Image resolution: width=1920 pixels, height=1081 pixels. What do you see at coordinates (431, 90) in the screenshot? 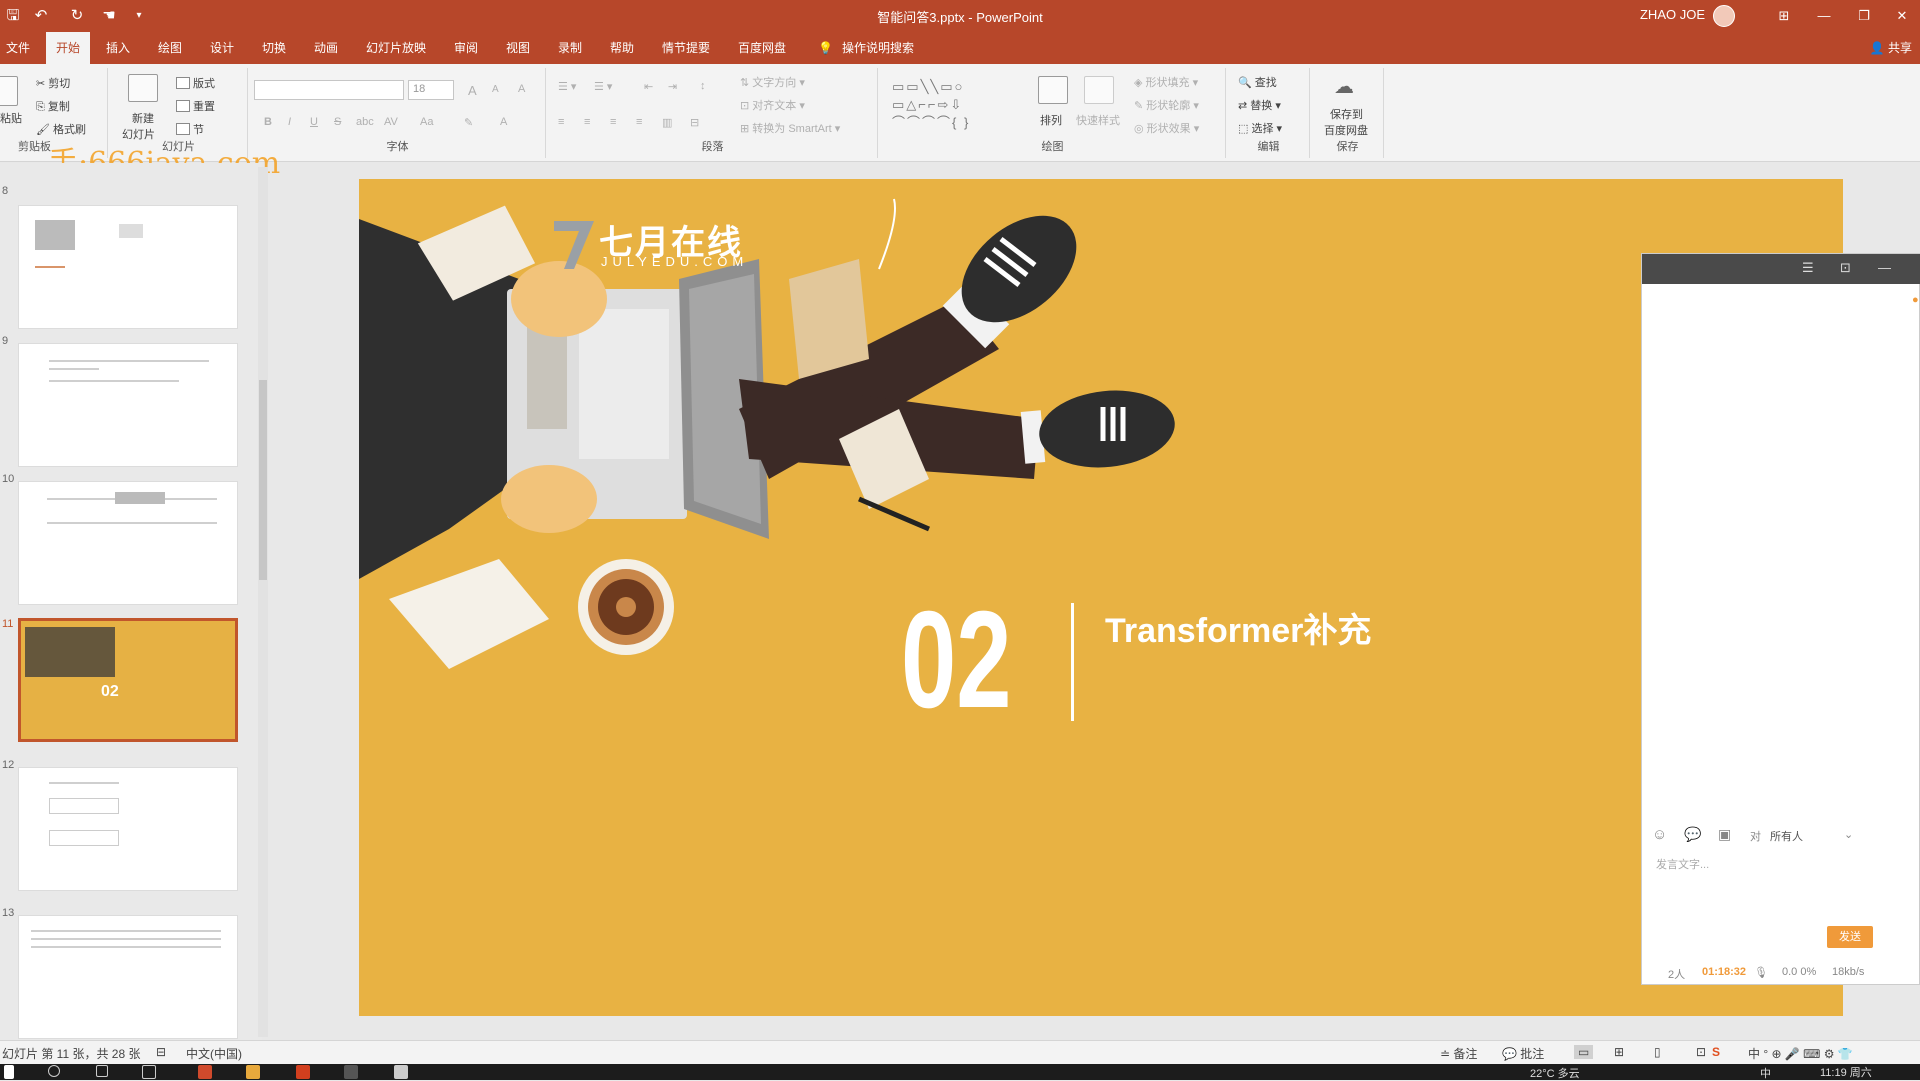
I see `font-size-select: 18` at bounding box center [431, 90].